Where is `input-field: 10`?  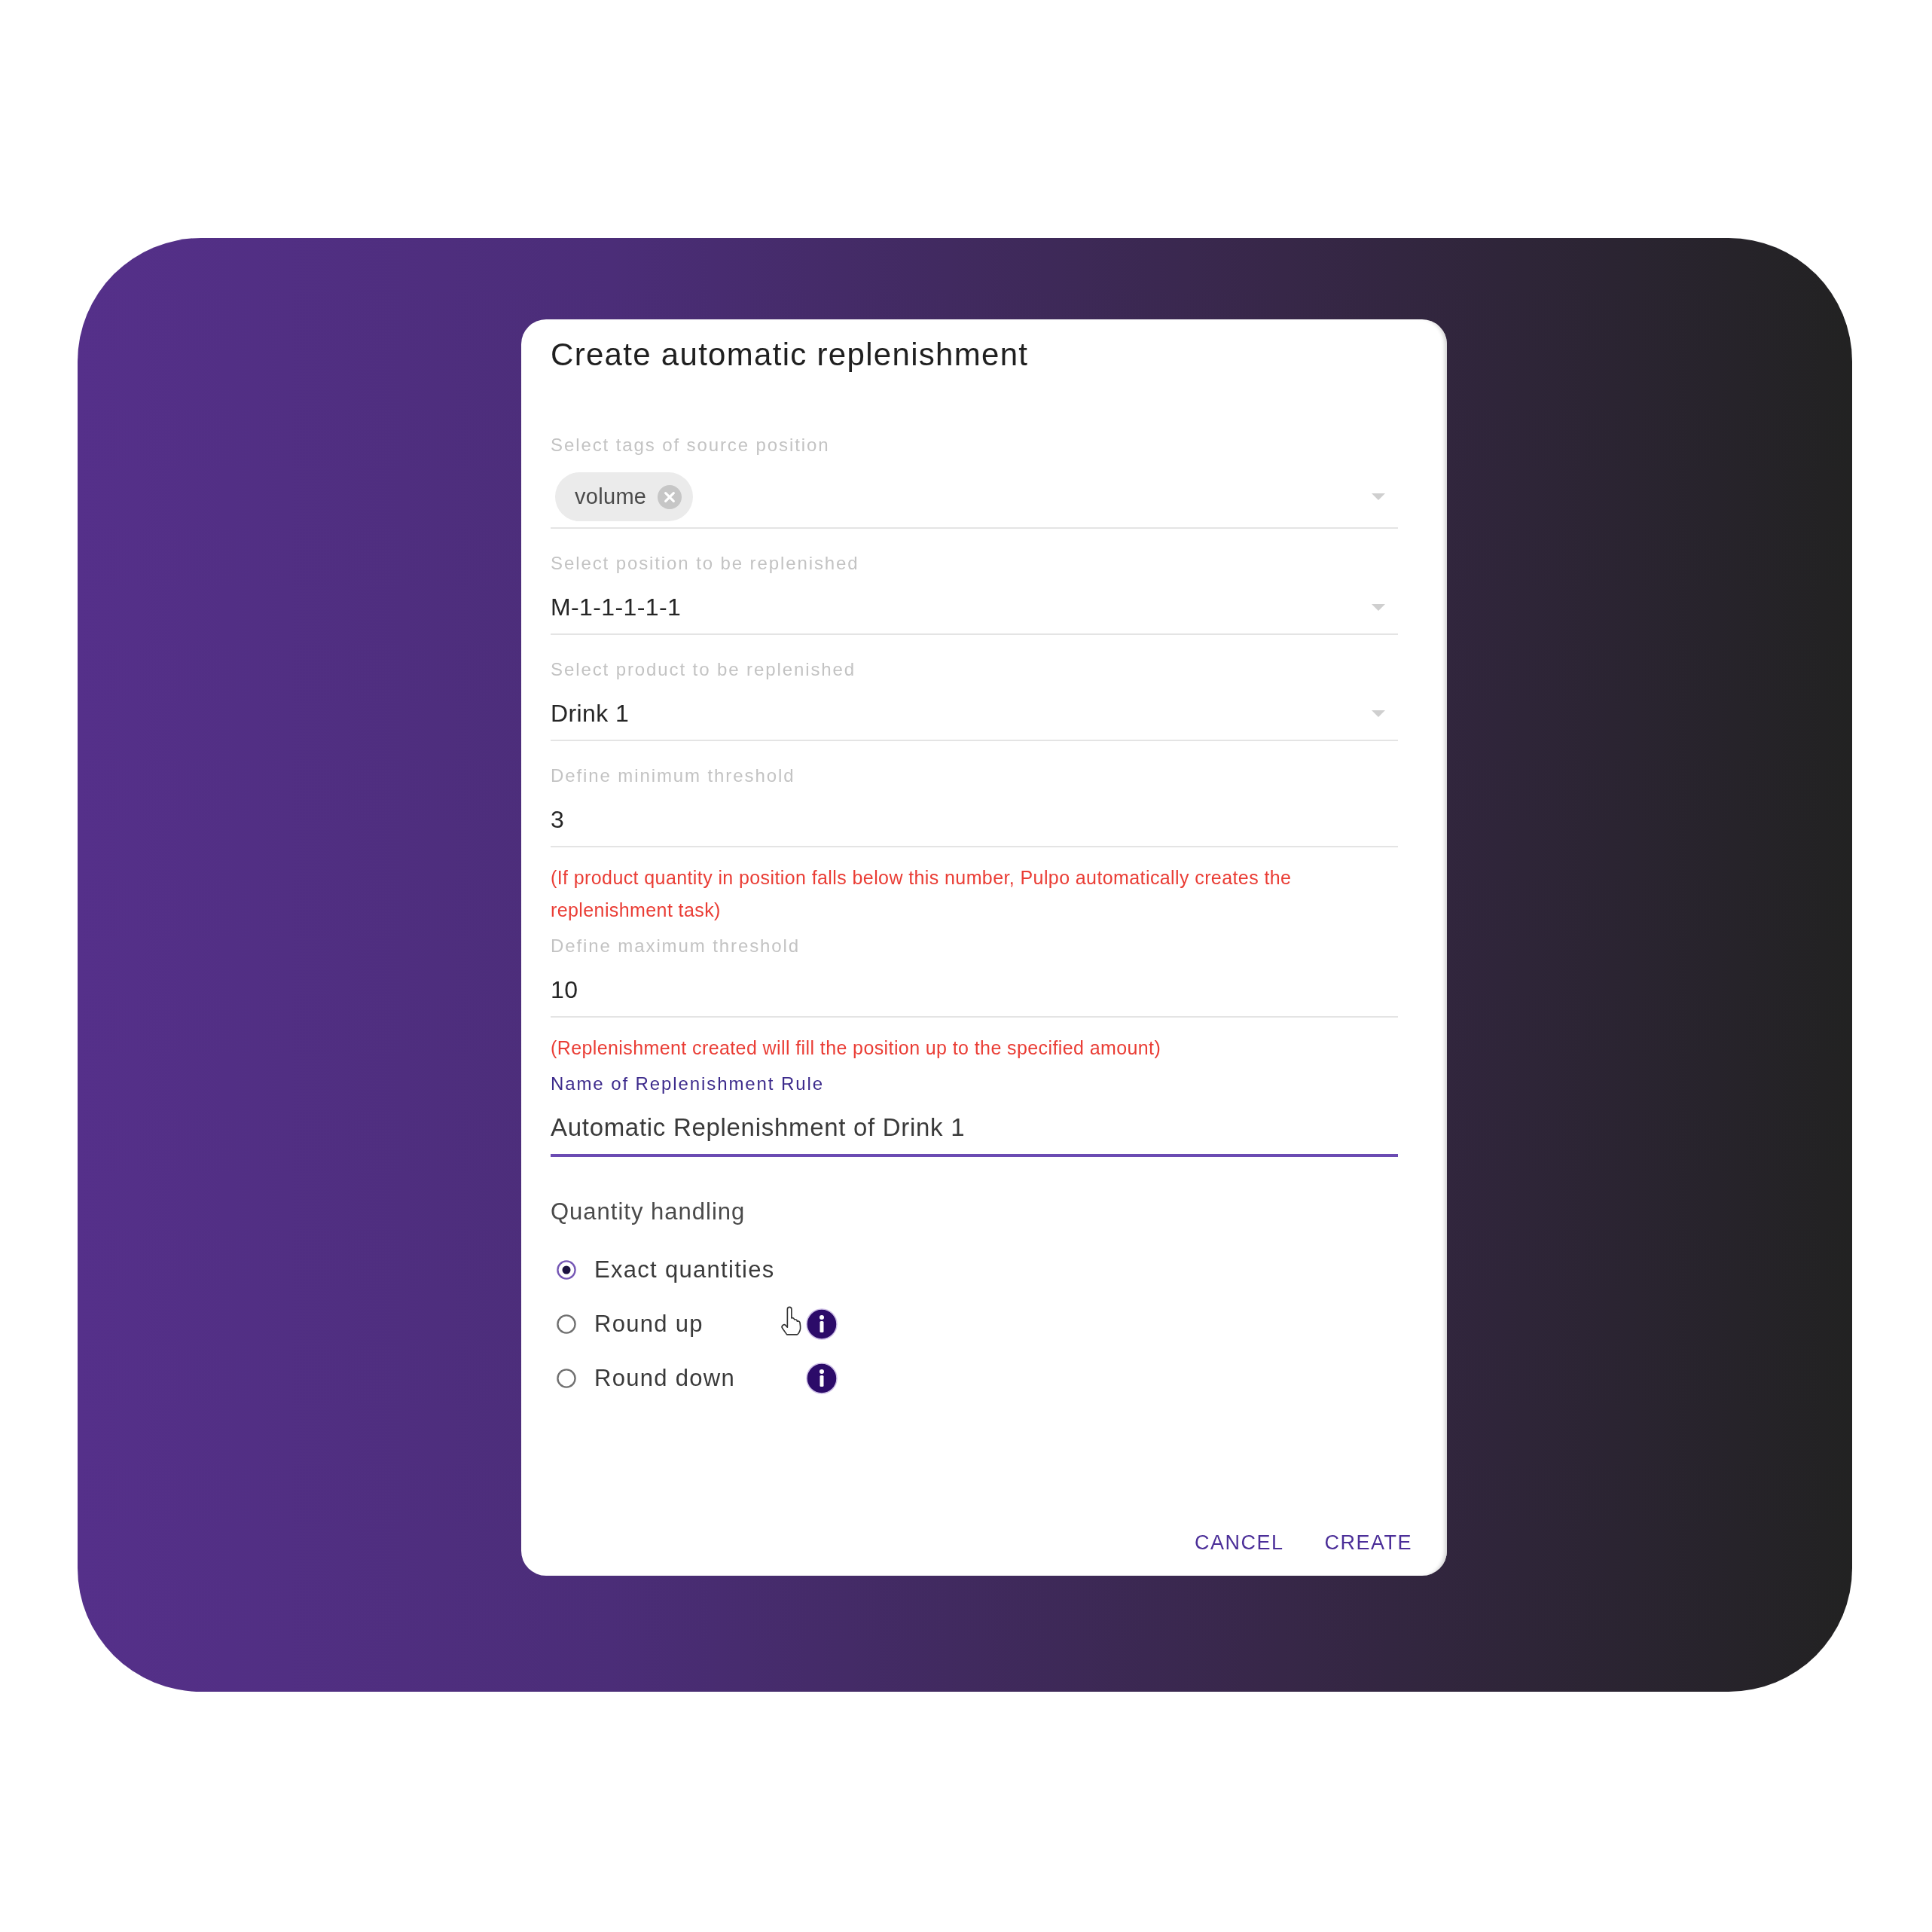
input-field: 10 is located at coordinates (975, 995).